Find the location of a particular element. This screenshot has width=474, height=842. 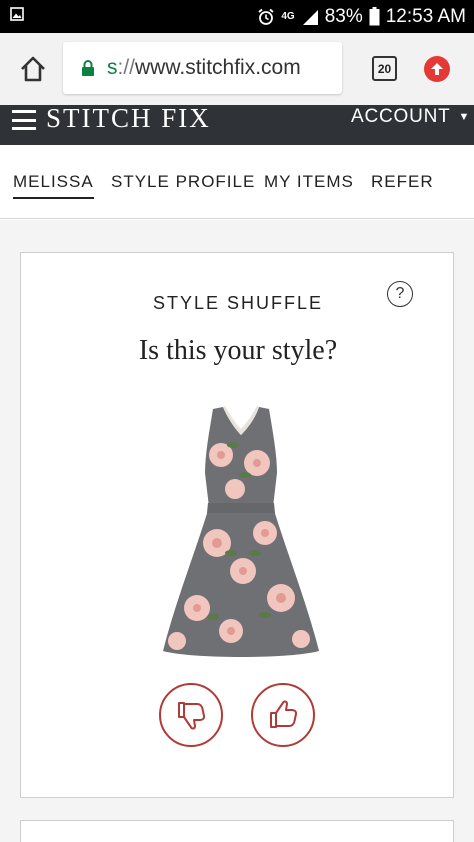

card-title: Is this your style? is located at coordinates (238, 350).